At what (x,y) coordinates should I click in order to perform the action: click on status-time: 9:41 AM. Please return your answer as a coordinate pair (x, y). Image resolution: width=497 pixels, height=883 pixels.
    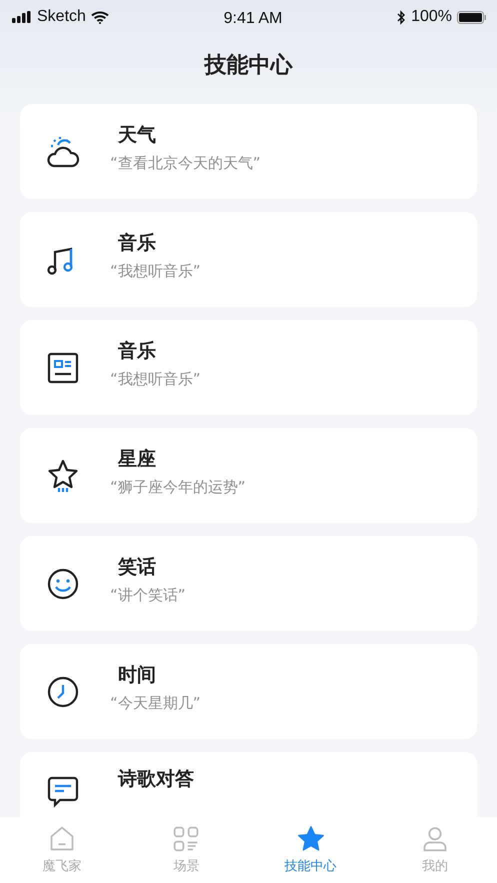
    Looking at the image, I should click on (253, 19).